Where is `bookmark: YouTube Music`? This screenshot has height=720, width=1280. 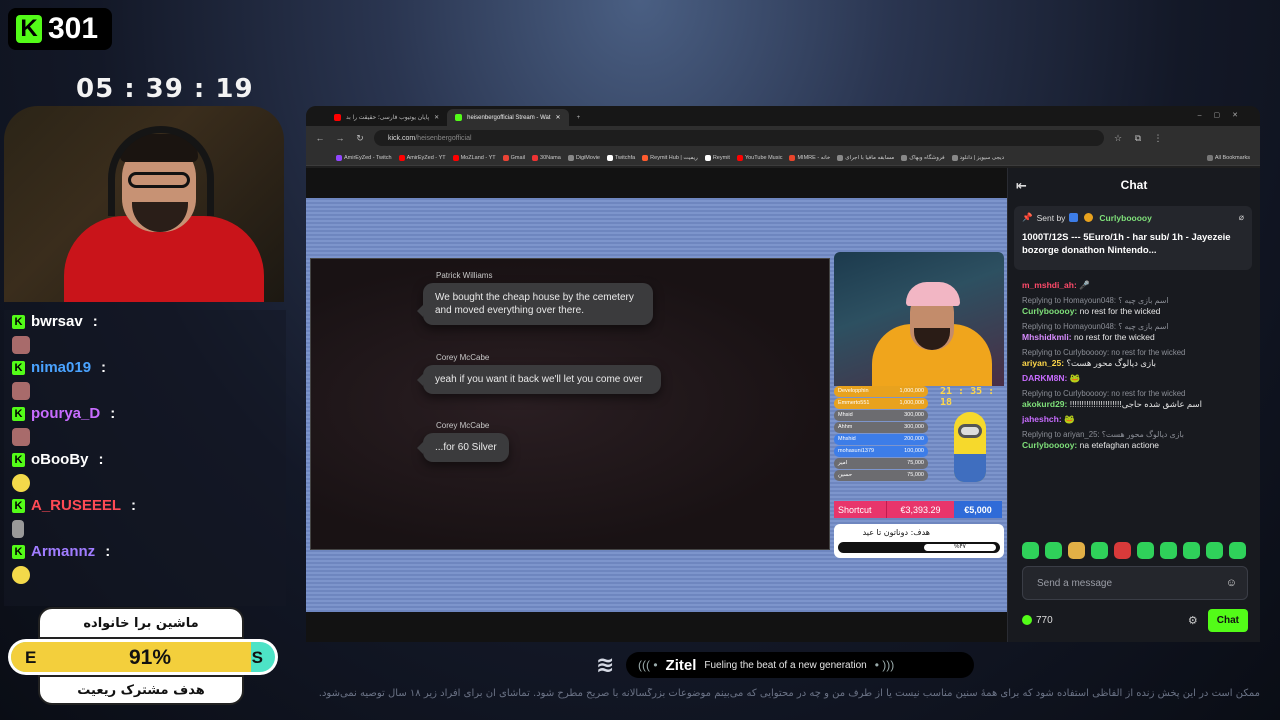 bookmark: YouTube Music is located at coordinates (759, 157).